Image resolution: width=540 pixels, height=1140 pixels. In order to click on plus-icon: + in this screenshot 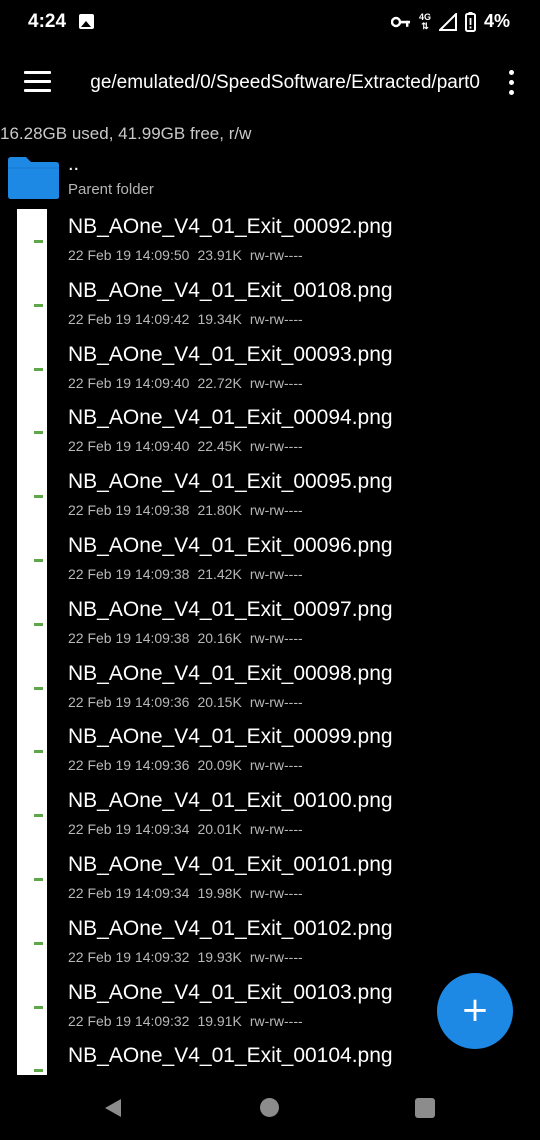, I will do `click(475, 1010)`.